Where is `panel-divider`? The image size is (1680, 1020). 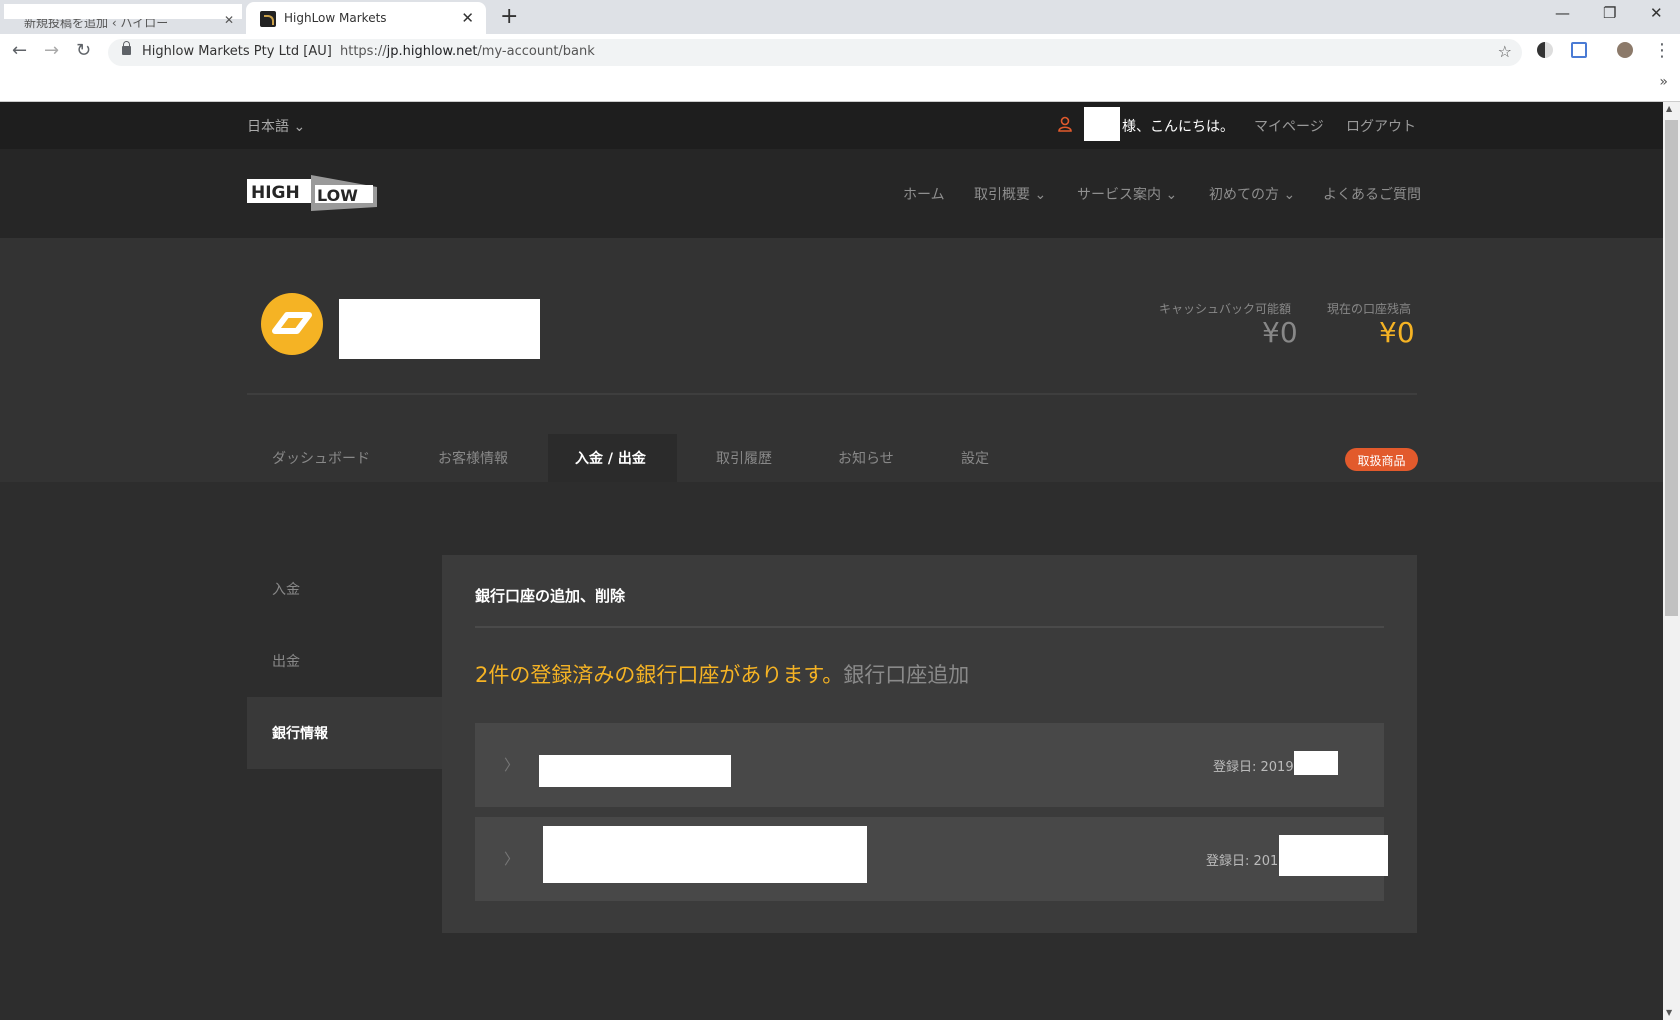
panel-divider is located at coordinates (929, 627).